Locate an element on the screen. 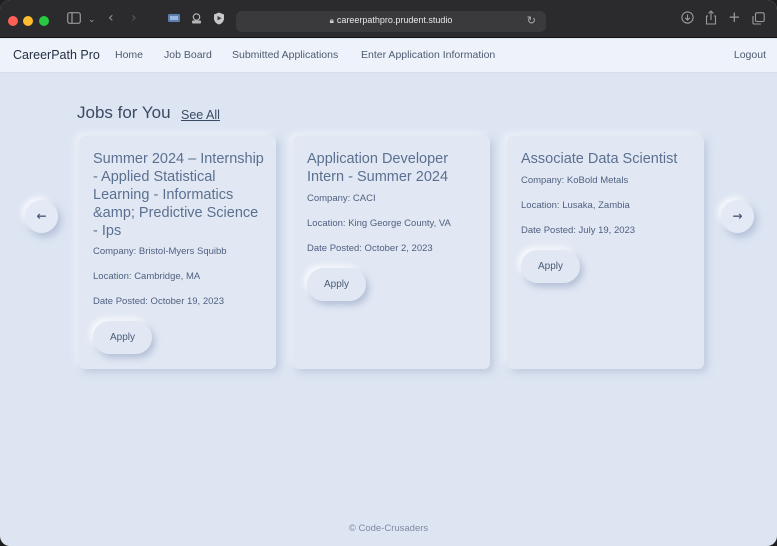 The height and width of the screenshot is (546, 777). job-company: Company: CACI is located at coordinates (341, 198).